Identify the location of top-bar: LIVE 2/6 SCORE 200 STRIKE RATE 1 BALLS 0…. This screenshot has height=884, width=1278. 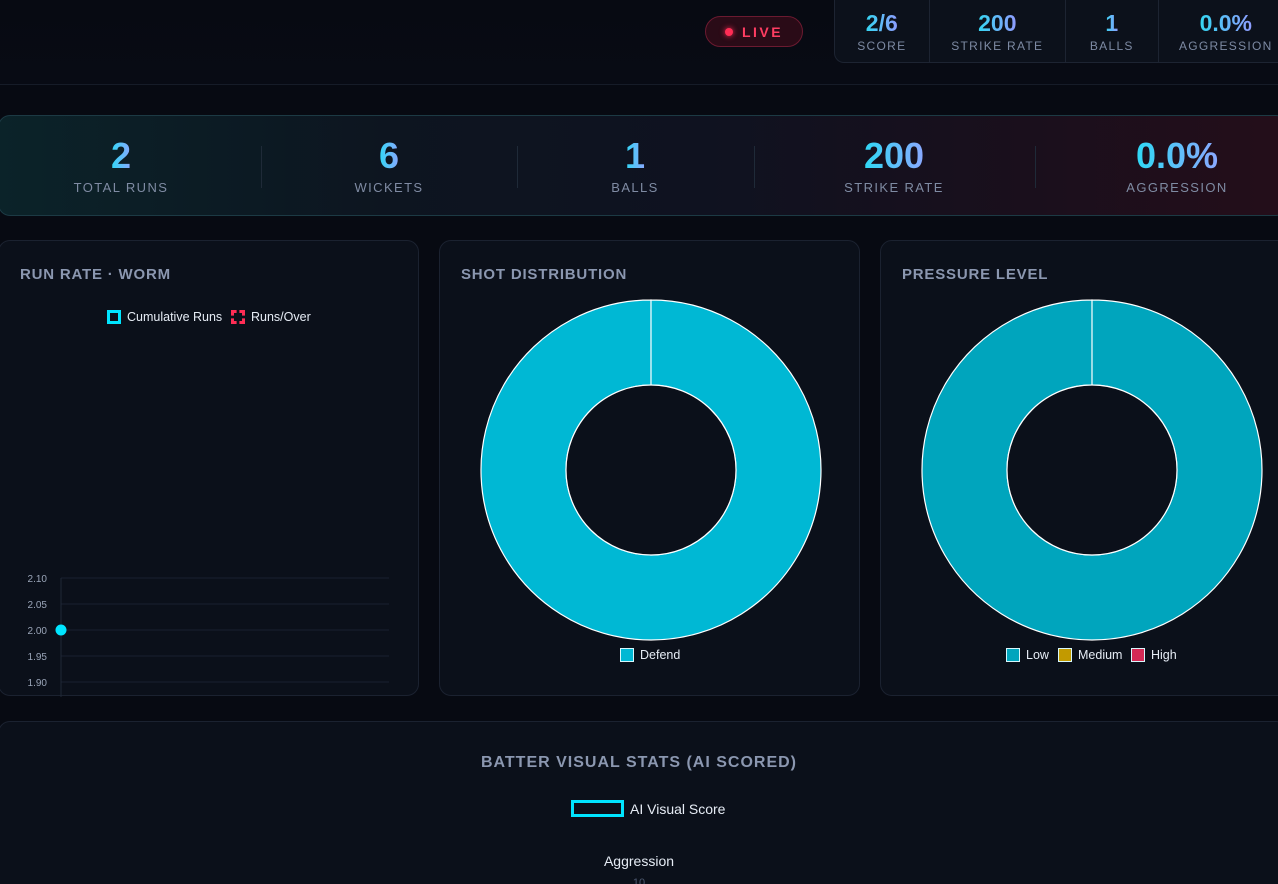
(639, 42).